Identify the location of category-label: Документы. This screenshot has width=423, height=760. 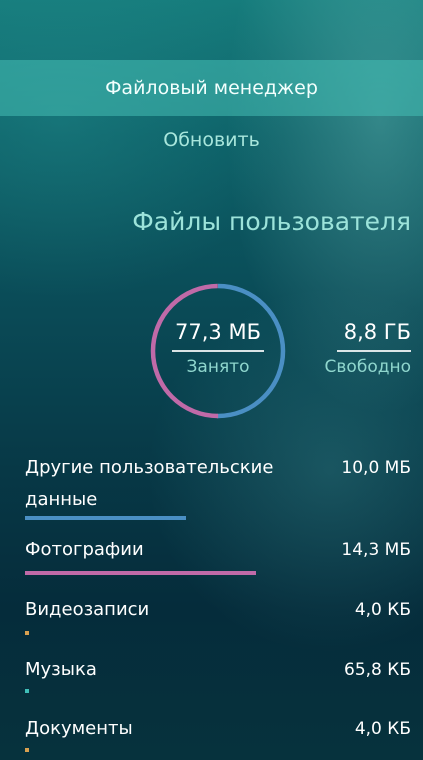
(79, 728).